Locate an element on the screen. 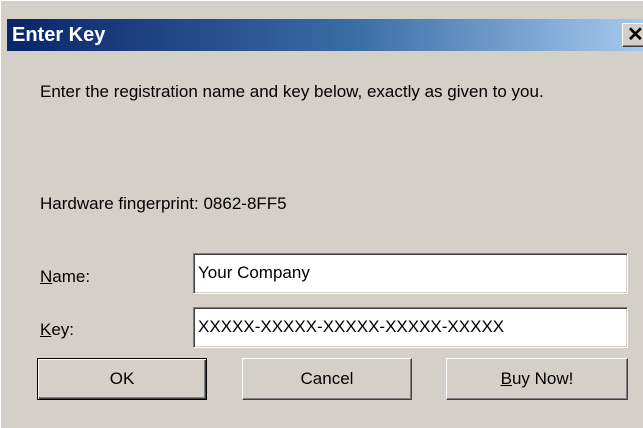 The height and width of the screenshot is (428, 643). buy-now-button: Buy Now! is located at coordinates (537, 379).